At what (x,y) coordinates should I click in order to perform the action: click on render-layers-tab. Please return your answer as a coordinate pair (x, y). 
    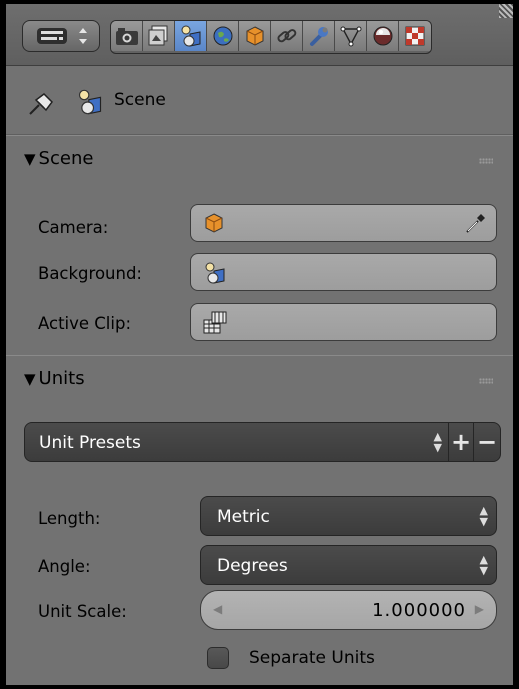
    Looking at the image, I should click on (159, 36).